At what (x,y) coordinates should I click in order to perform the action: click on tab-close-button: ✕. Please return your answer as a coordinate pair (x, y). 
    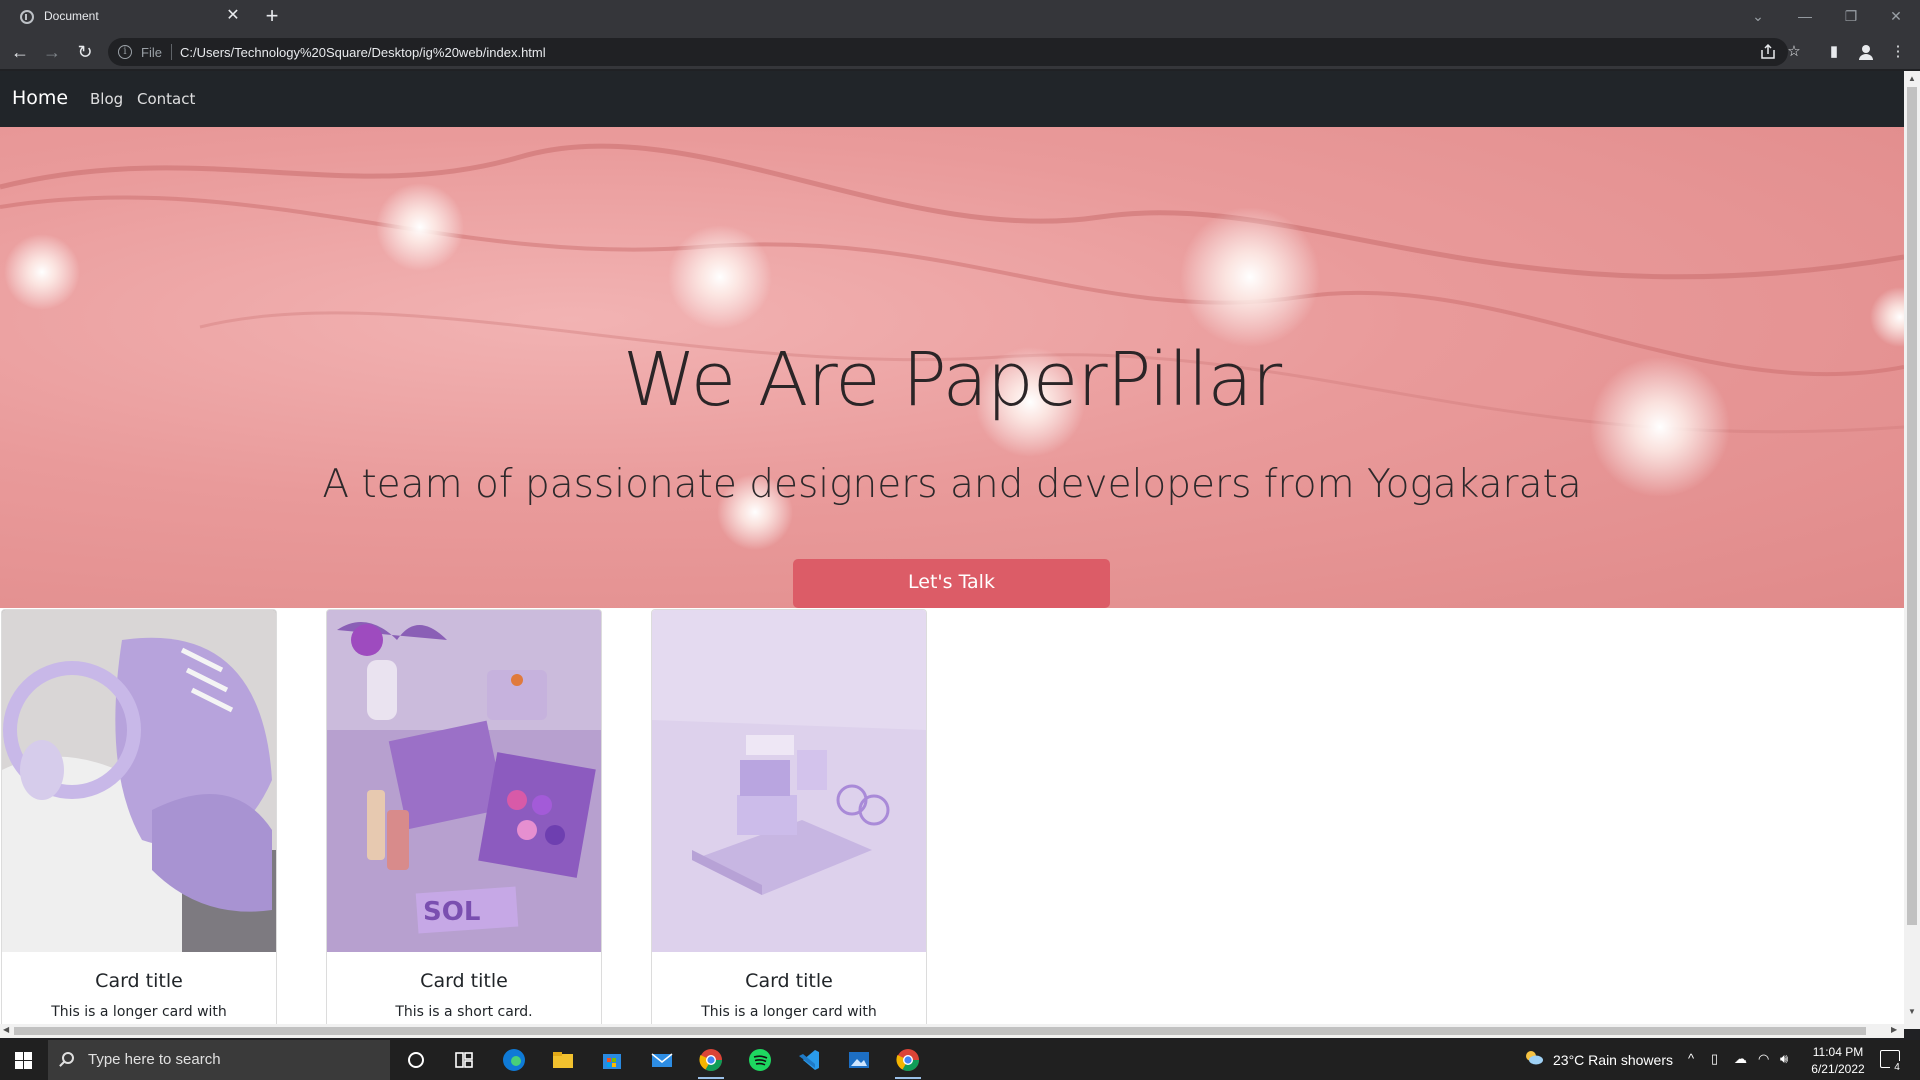
    Looking at the image, I should click on (233, 16).